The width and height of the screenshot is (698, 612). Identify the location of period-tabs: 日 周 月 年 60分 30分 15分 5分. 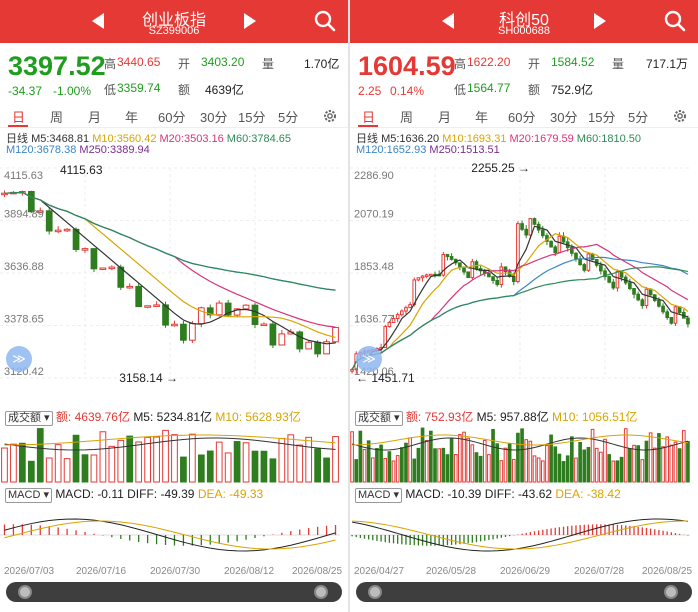
(524, 116).